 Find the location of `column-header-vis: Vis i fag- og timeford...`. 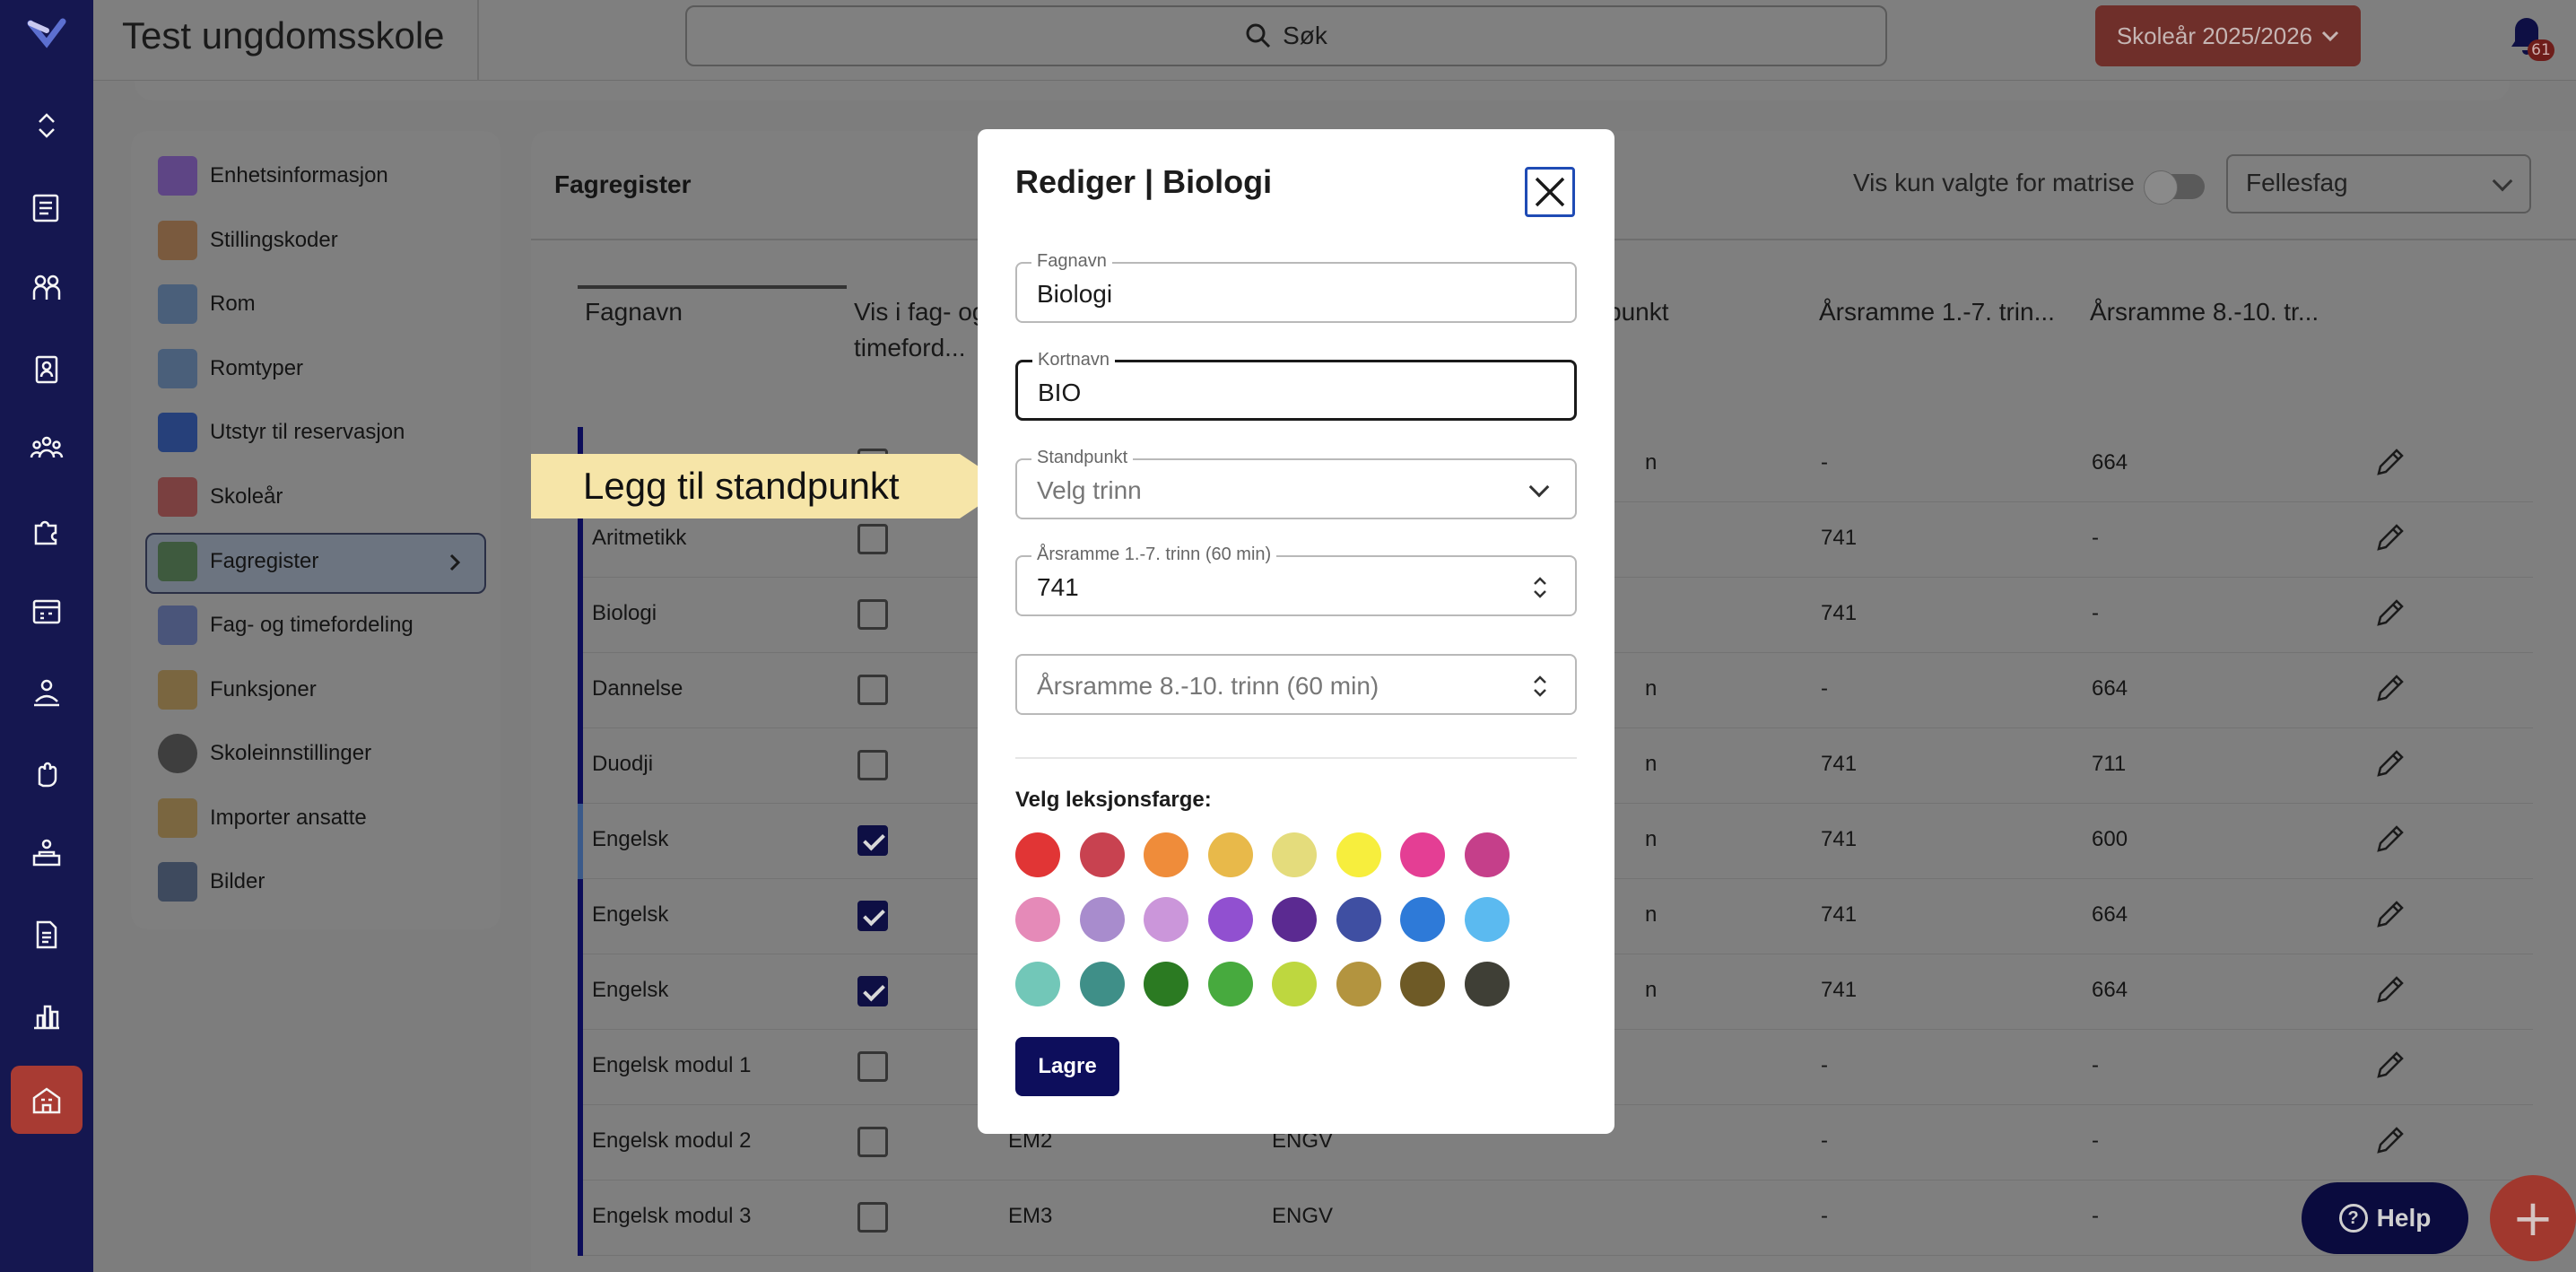

column-header-vis: Vis i fag- og timeford... is located at coordinates (921, 330).